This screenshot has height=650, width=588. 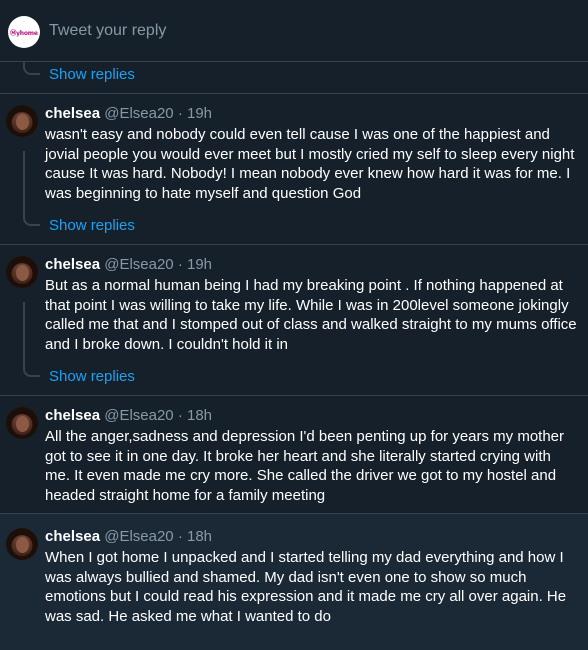 I want to click on reply-composer: Ⓜyhome, so click(x=294, y=31).